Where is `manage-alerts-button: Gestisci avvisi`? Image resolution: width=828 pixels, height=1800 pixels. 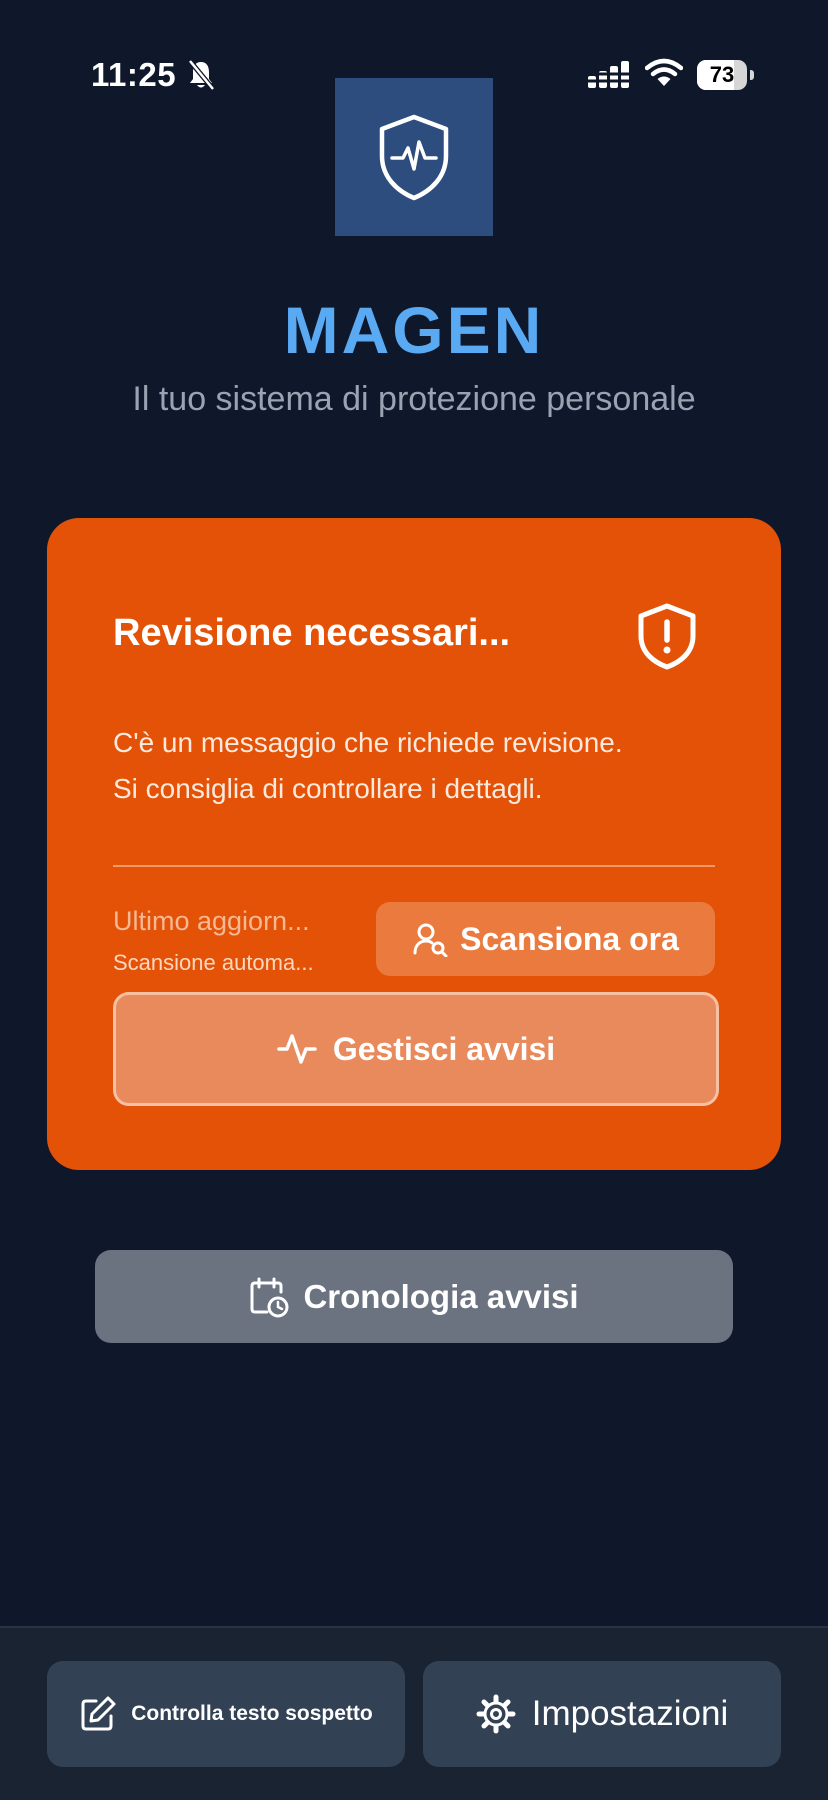
manage-alerts-button: Gestisci avvisi is located at coordinates (416, 1049).